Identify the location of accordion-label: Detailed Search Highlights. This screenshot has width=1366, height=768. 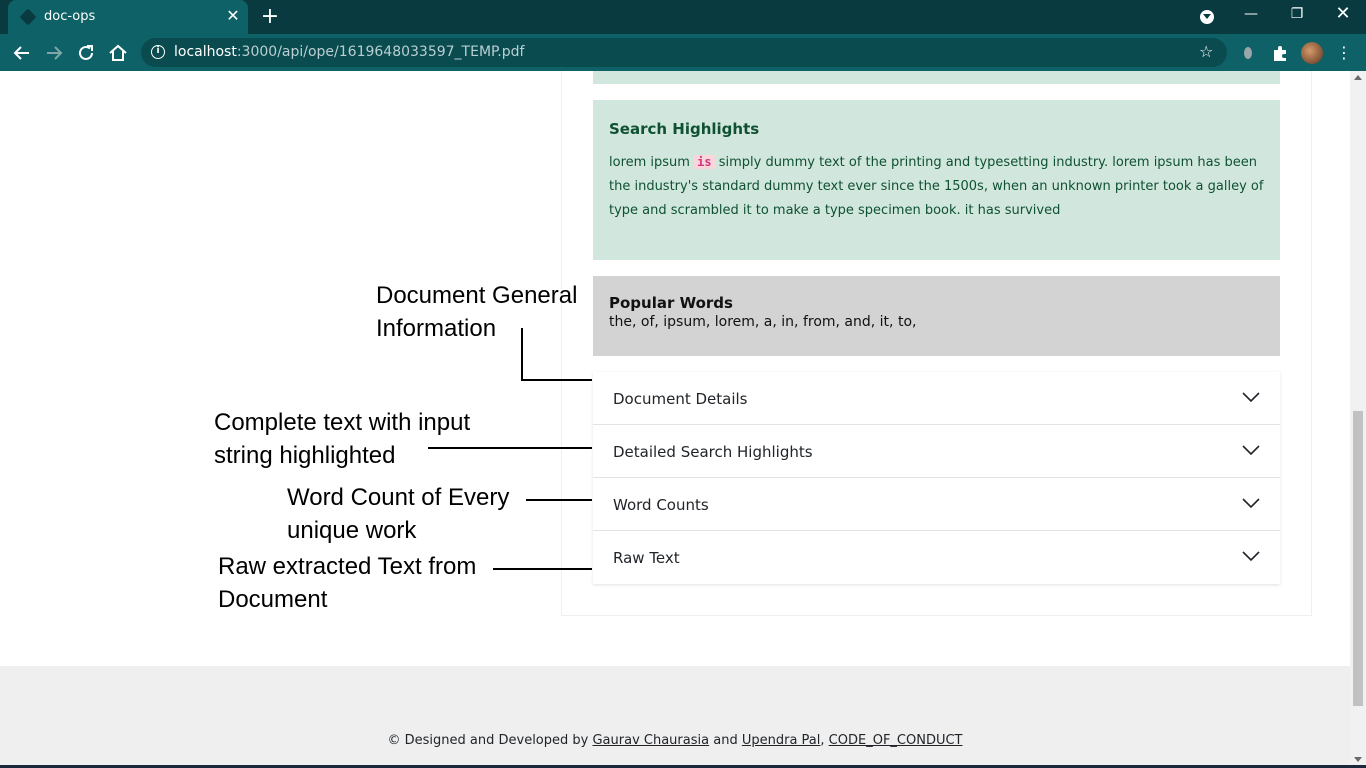
(713, 452).